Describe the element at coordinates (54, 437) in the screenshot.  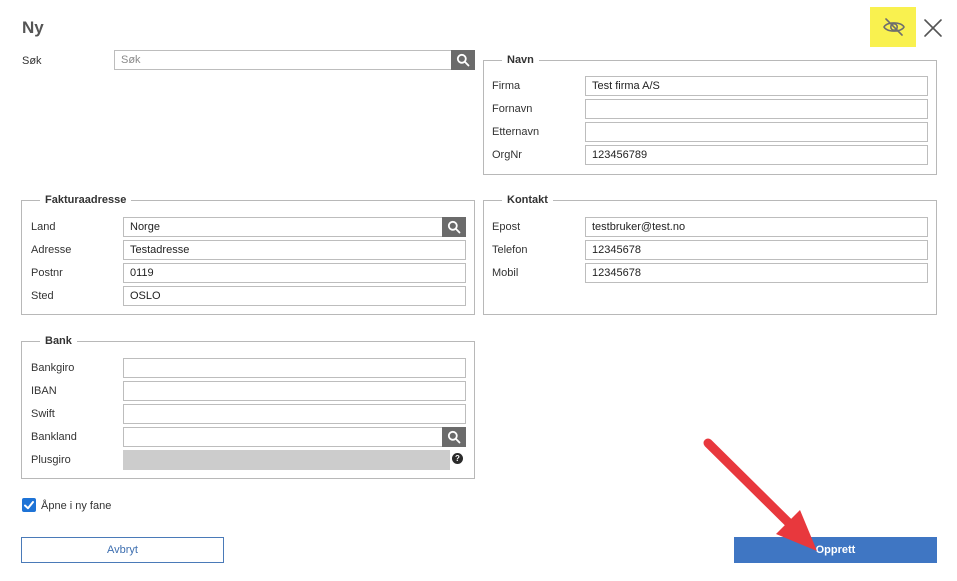
I see `bankland-label: Bankland` at that location.